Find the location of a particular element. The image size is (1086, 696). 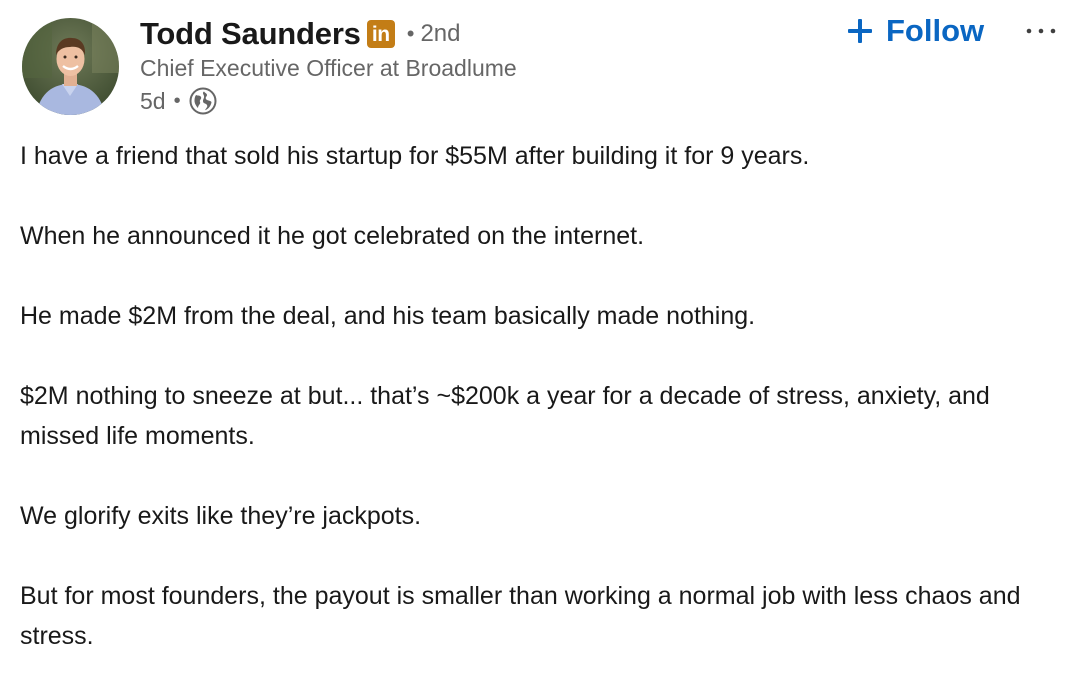

post-time: 5d is located at coordinates (153, 100).